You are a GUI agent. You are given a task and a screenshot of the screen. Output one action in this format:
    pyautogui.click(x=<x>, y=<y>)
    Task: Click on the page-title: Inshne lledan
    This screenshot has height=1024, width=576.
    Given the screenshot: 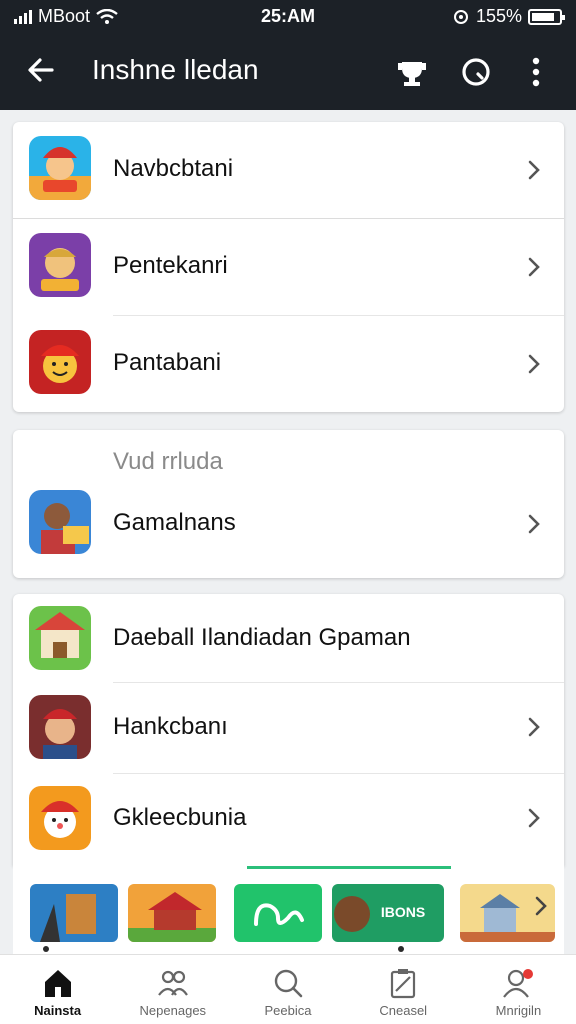 What is the action you would take?
    pyautogui.click(x=175, y=69)
    